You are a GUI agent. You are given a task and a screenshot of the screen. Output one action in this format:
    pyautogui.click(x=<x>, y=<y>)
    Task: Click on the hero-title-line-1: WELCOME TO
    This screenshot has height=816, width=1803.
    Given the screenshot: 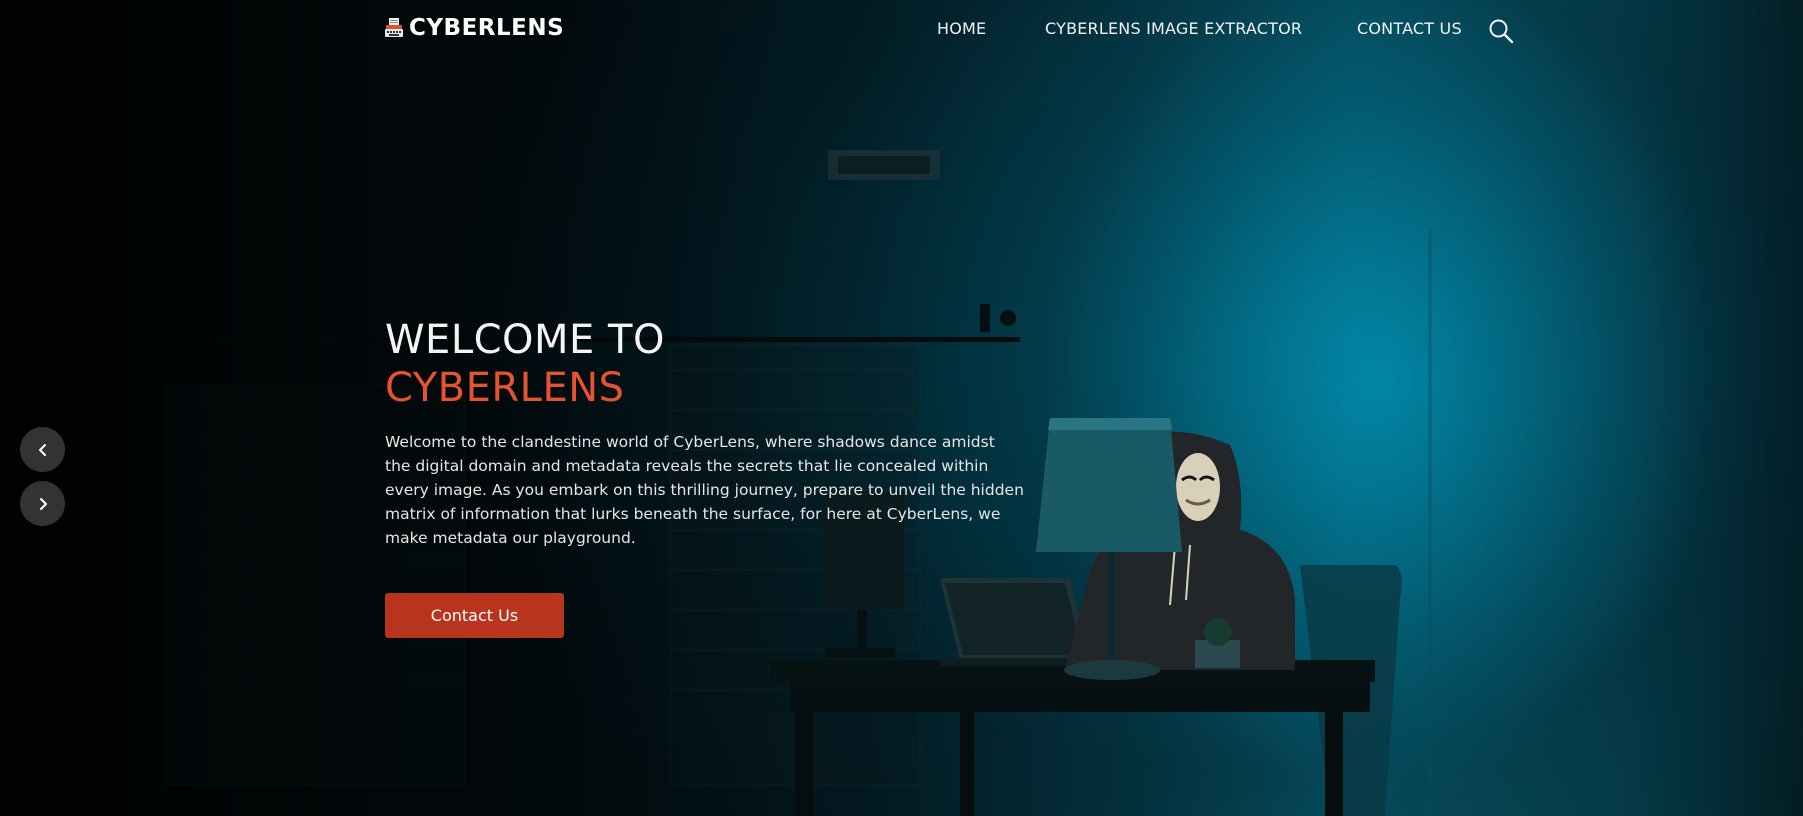 What is the action you would take?
    pyautogui.click(x=525, y=340)
    